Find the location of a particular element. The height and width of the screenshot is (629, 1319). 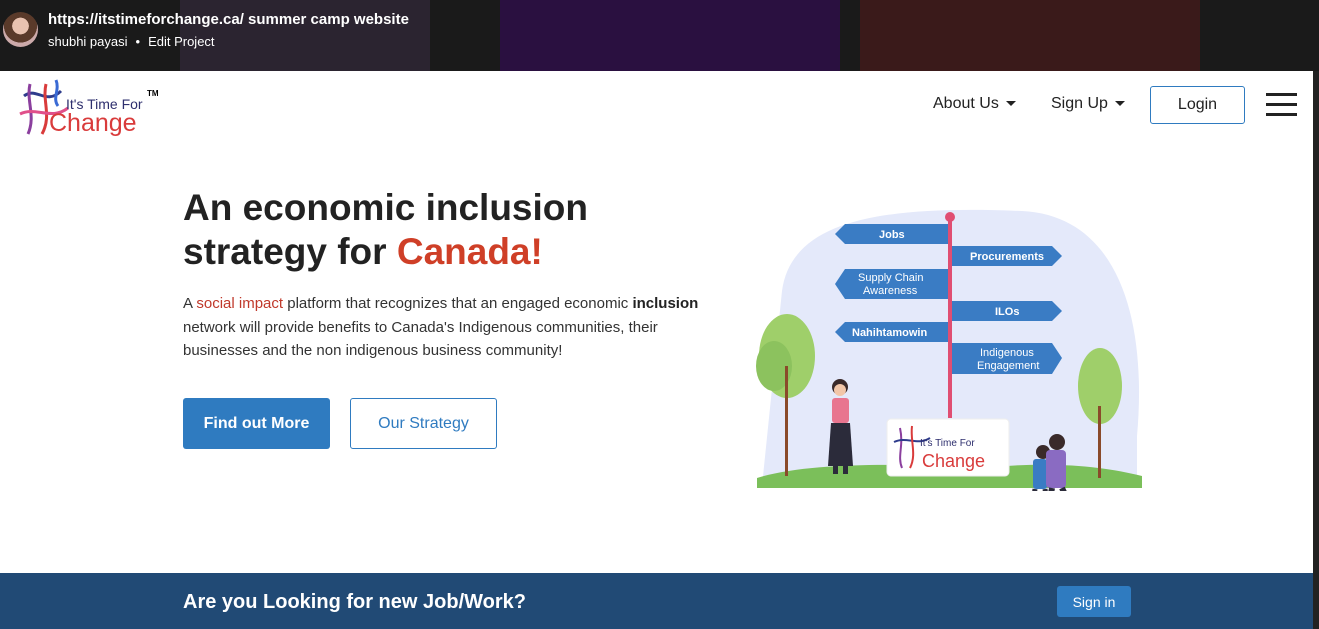

logo-line2: Change is located at coordinates (93, 123).